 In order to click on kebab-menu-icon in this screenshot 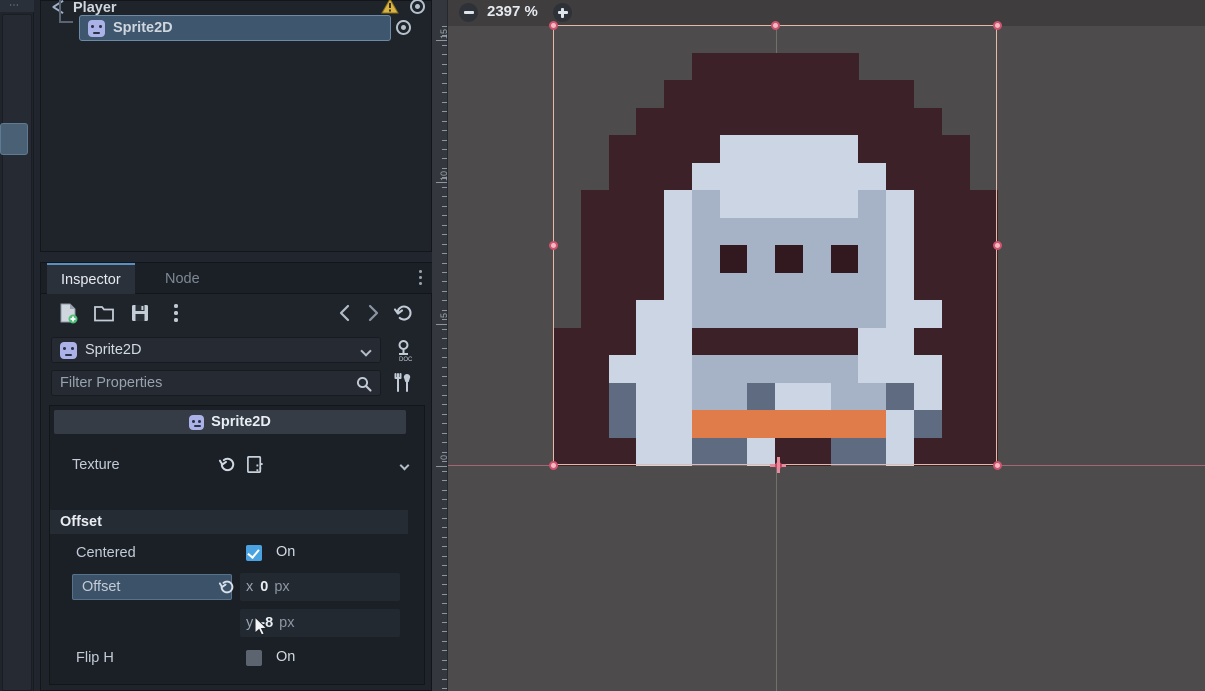, I will do `click(421, 277)`.